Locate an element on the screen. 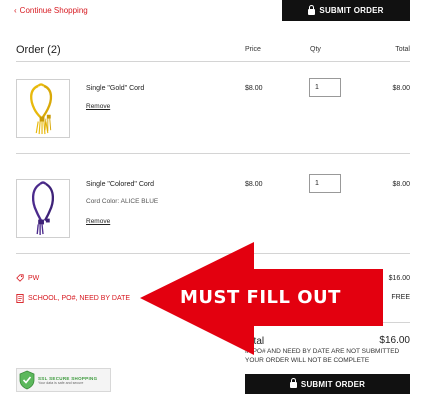  shipping-info-label: SCHOOL, PO#, NEED BY DATE is located at coordinates (79, 298).